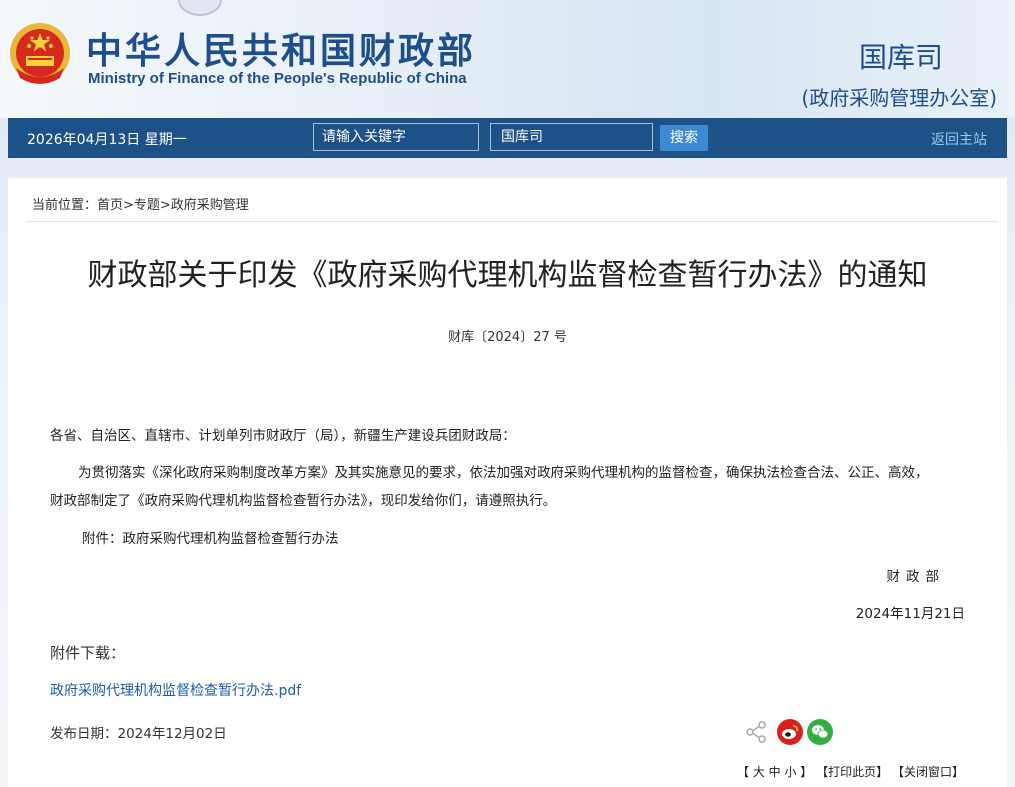  What do you see at coordinates (899, 98) in the screenshot?
I see `department-subtitle: (政府采购管理办公室)` at bounding box center [899, 98].